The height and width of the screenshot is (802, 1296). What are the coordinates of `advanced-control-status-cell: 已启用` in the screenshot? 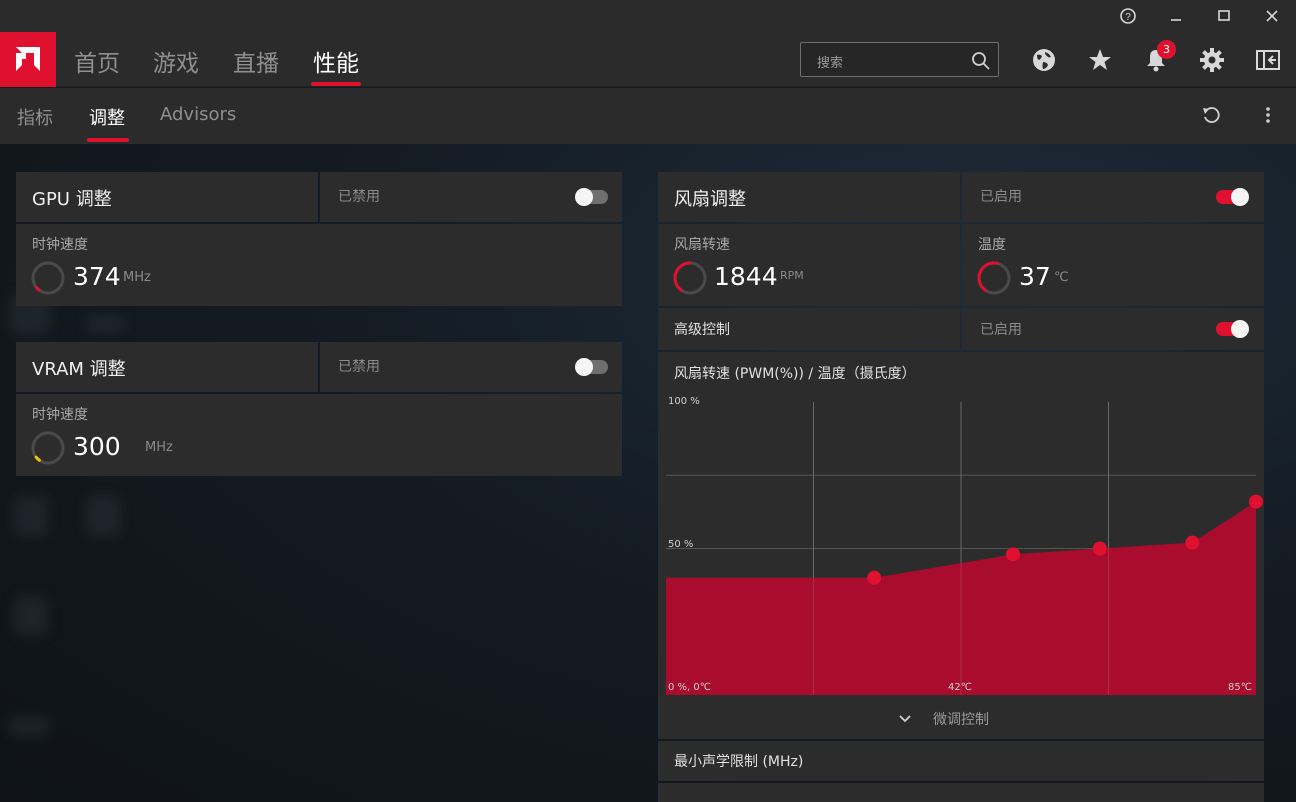 It's located at (1113, 329).